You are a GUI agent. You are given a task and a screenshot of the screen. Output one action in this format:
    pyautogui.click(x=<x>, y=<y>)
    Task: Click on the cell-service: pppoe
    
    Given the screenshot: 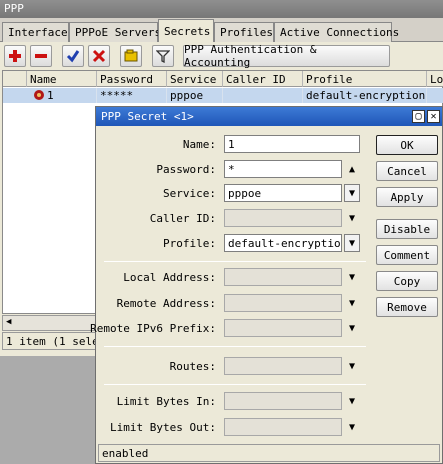 What is the action you would take?
    pyautogui.click(x=195, y=95)
    